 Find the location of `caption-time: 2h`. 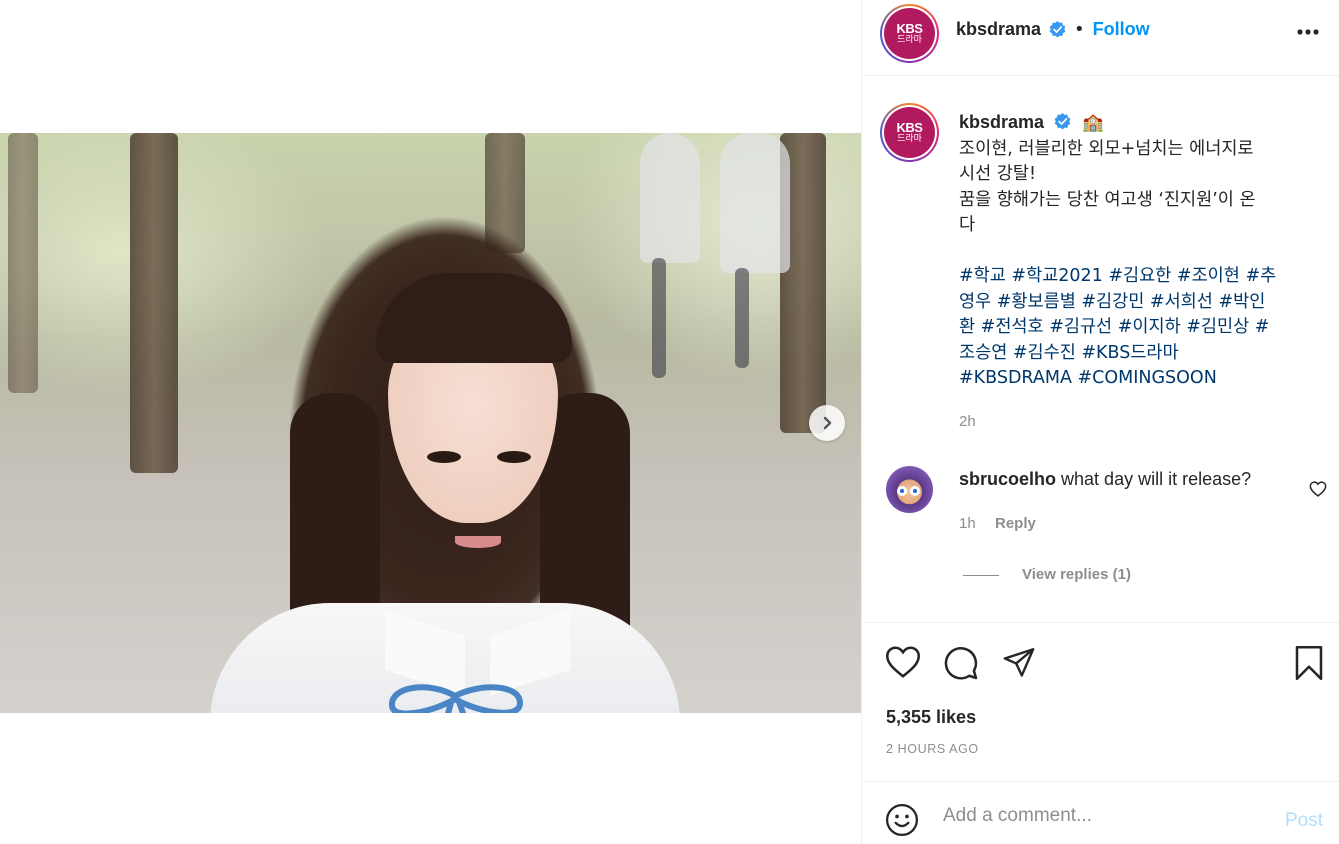

caption-time: 2h is located at coordinates (967, 421).